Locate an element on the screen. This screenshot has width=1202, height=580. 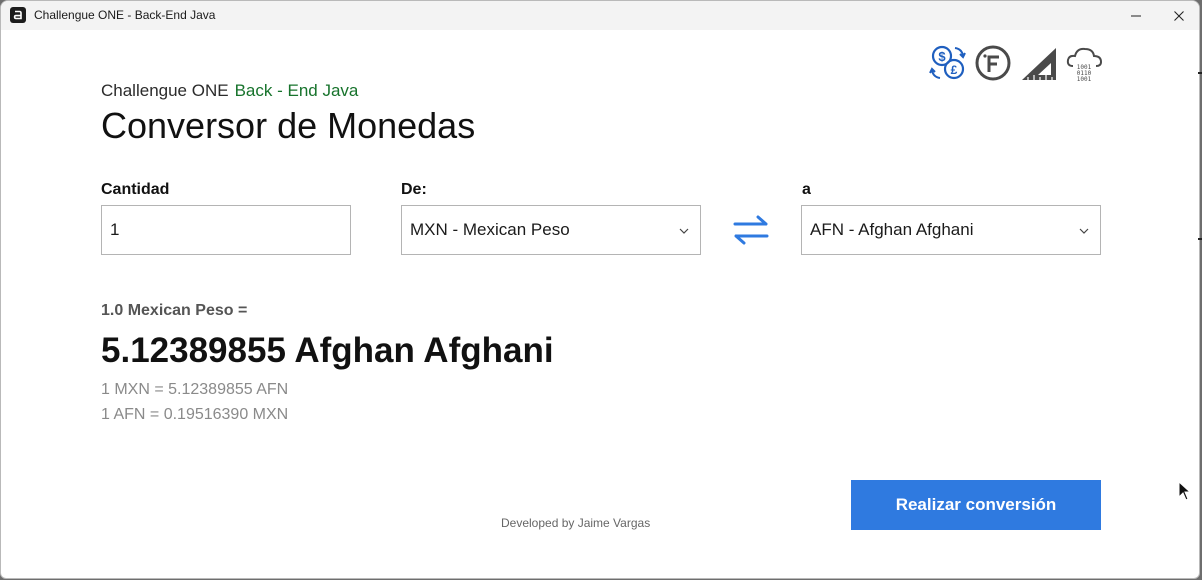
amount-label: Cantidad is located at coordinates (135, 189).